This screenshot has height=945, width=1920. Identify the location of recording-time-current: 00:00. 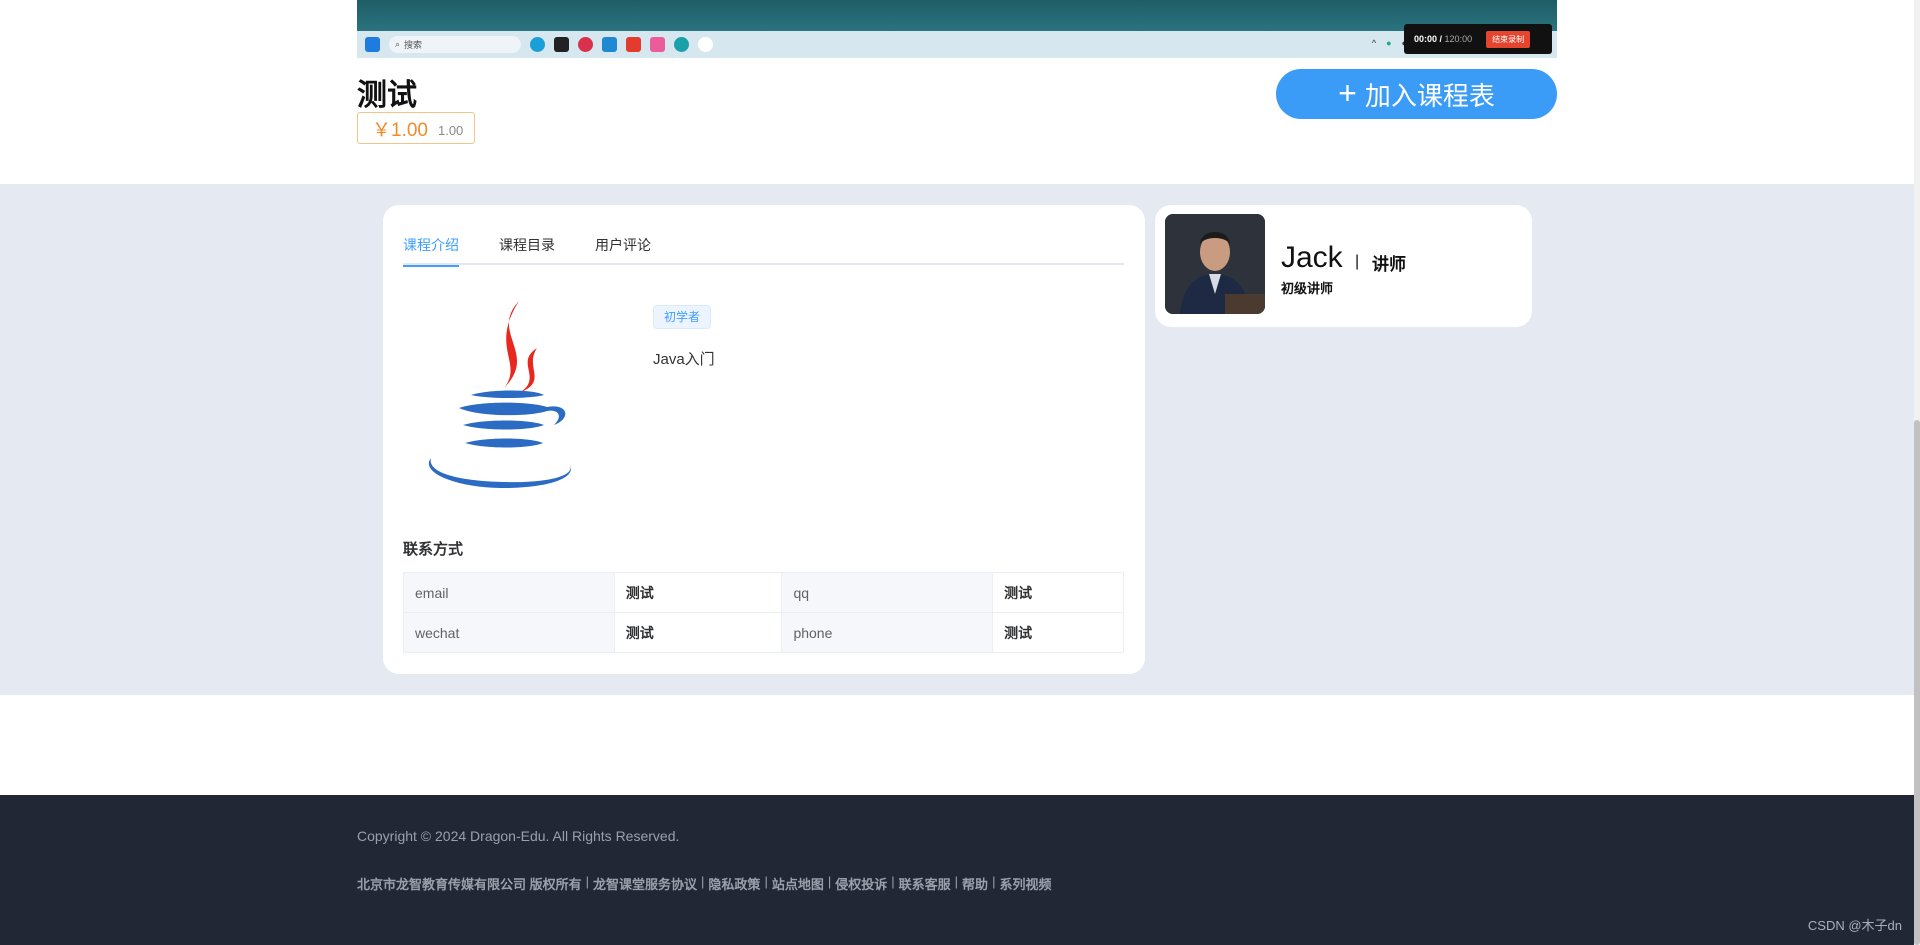
(1426, 39).